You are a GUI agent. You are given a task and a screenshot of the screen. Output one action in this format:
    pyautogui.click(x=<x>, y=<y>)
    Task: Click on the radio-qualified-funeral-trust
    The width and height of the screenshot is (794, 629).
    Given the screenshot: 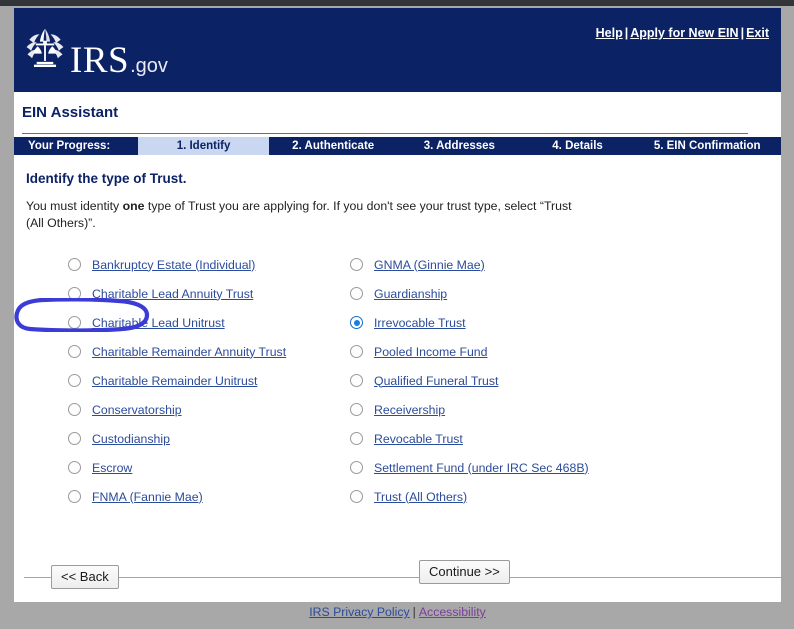 What is the action you would take?
    pyautogui.click(x=356, y=380)
    